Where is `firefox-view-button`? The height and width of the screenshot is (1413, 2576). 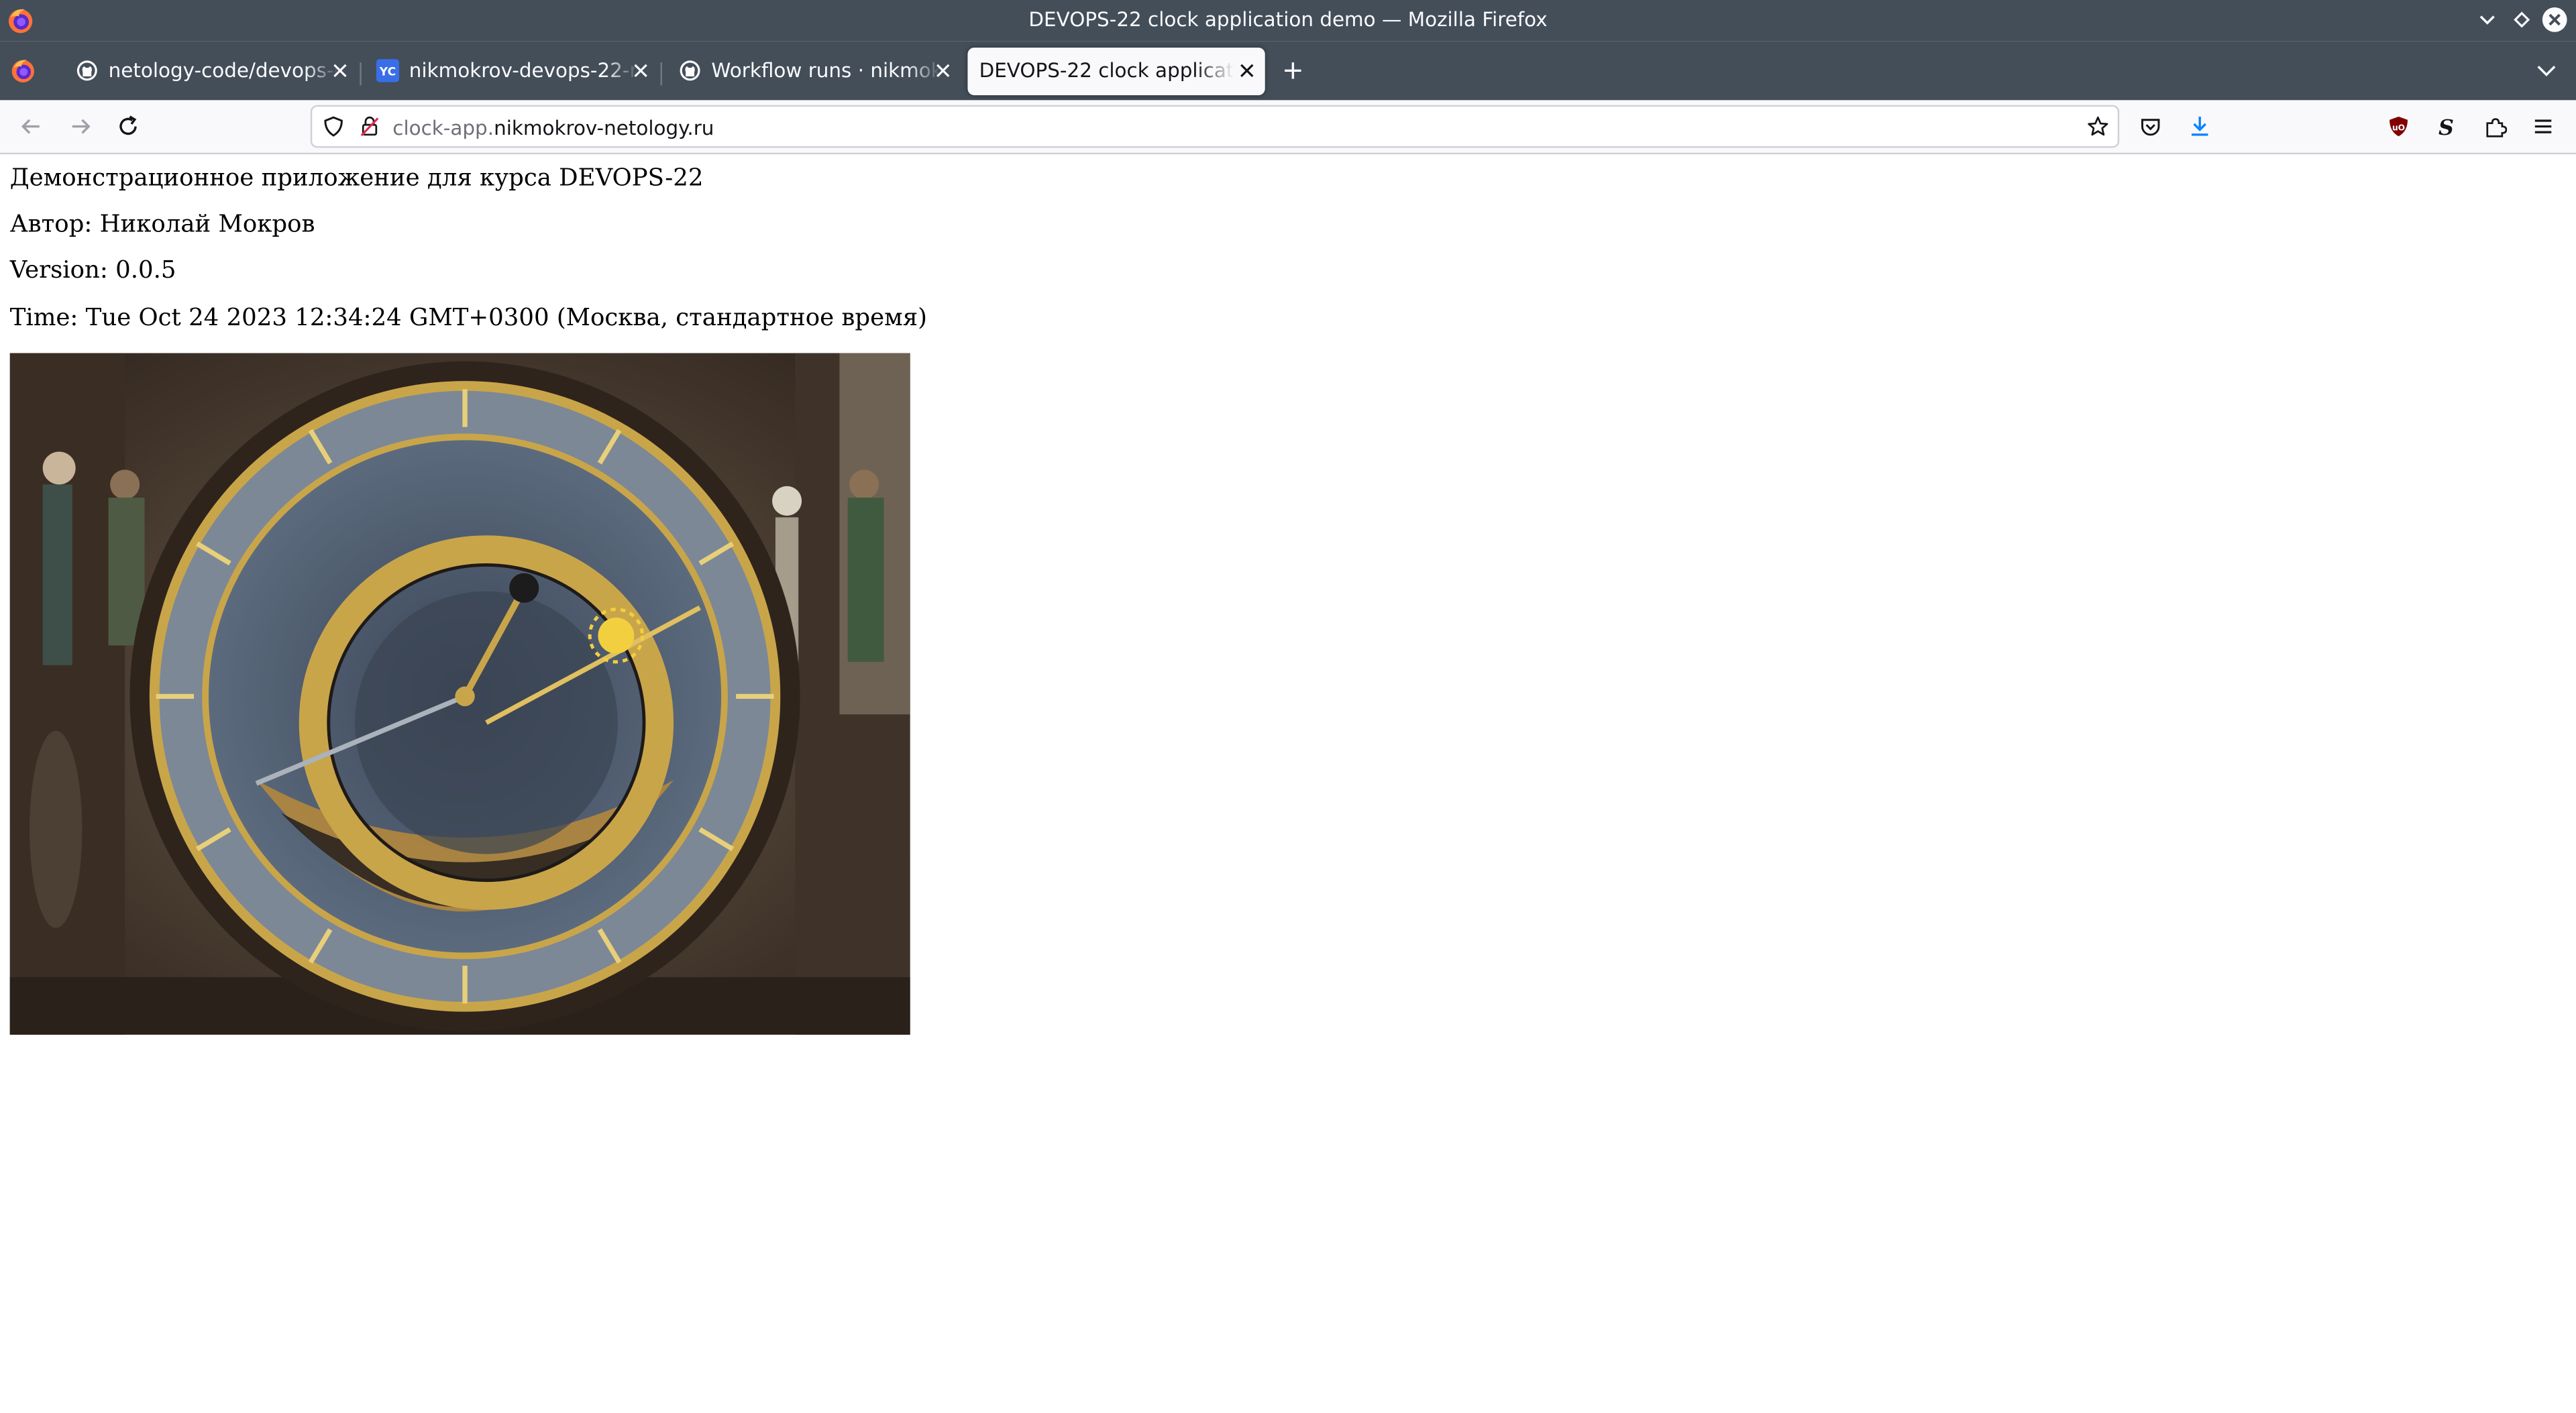
firefox-view-button is located at coordinates (26, 71).